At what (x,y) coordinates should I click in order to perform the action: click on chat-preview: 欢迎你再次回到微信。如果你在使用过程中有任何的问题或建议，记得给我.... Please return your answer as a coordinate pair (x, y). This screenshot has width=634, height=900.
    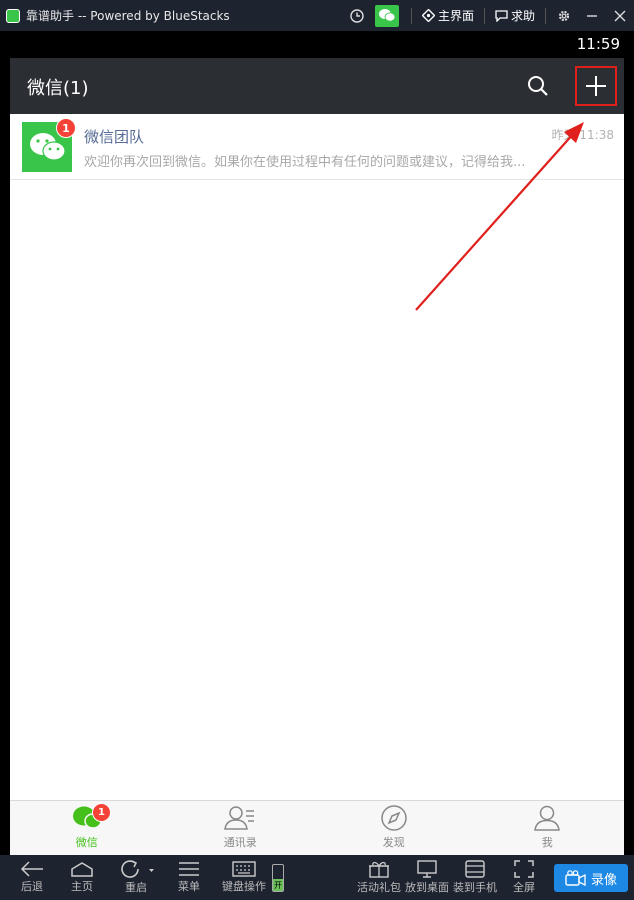
    Looking at the image, I should click on (305, 162).